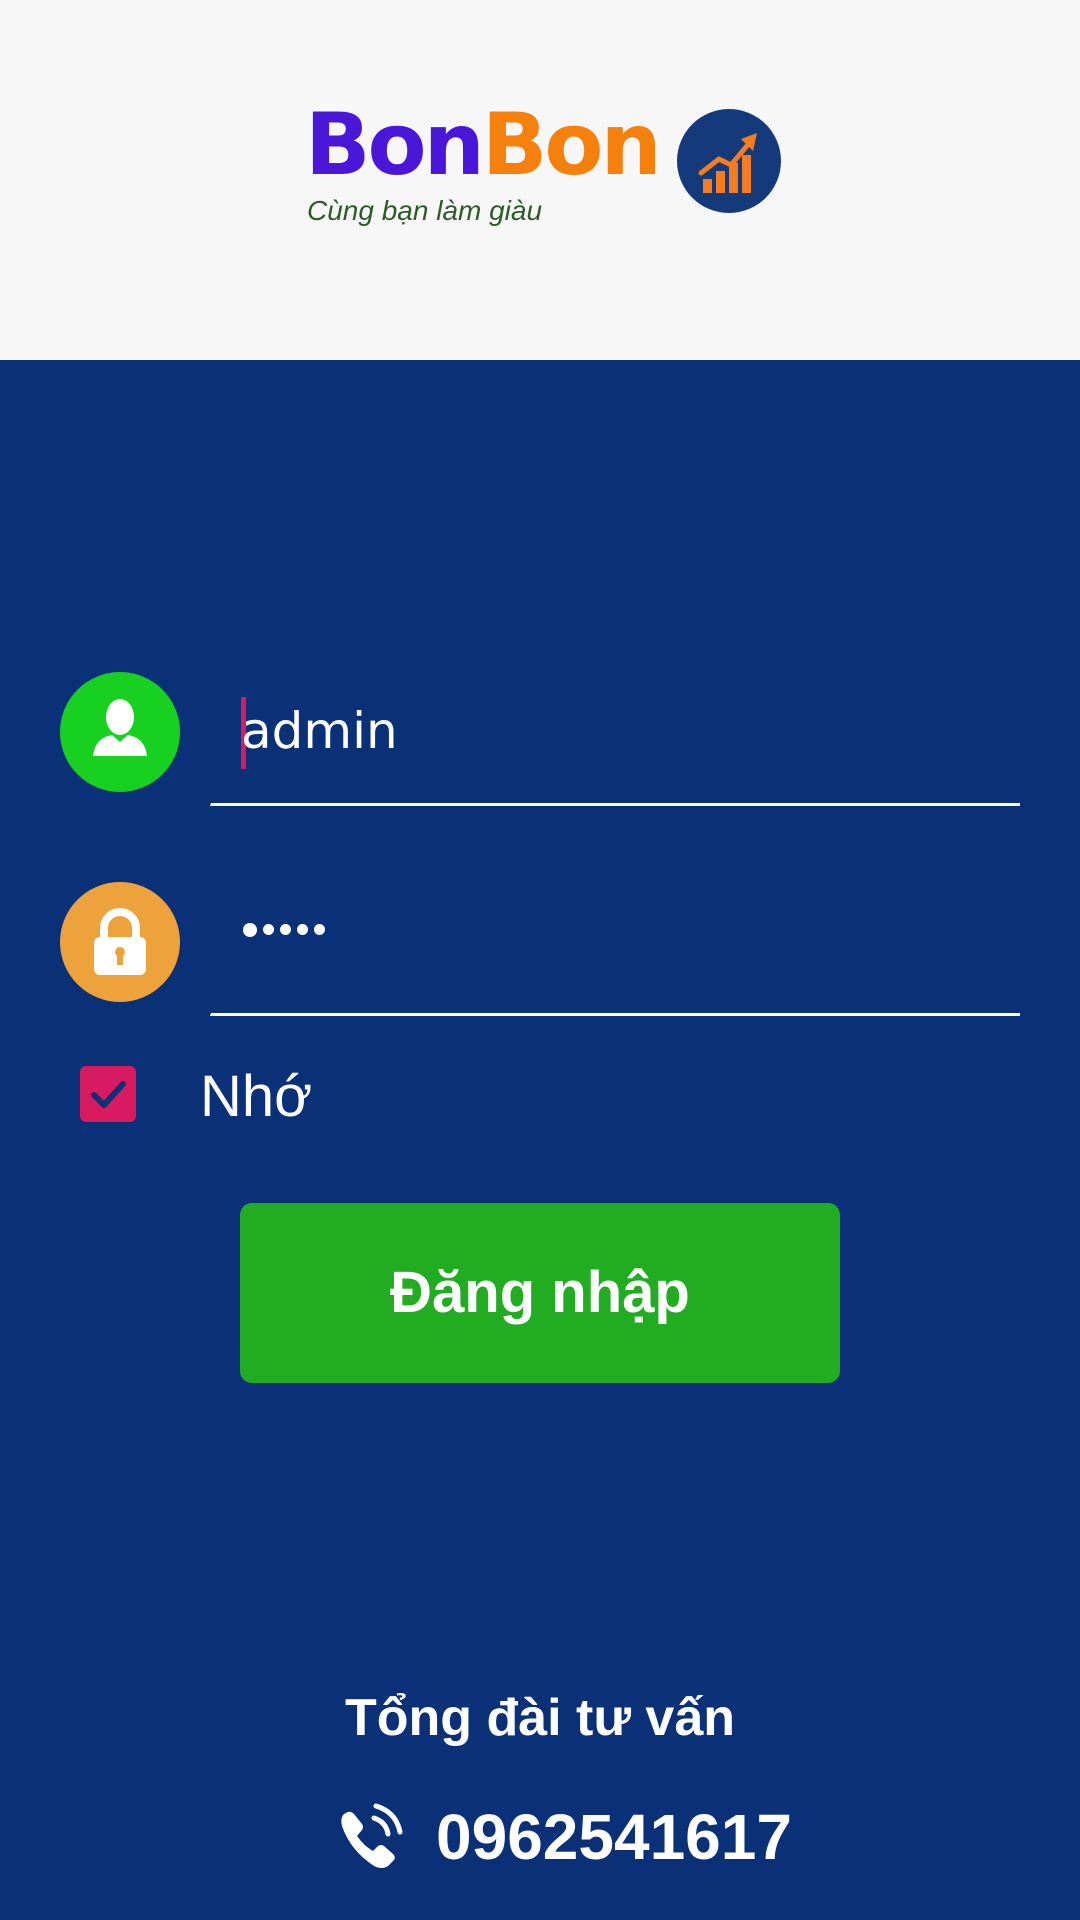 The width and height of the screenshot is (1080, 1920). I want to click on brand-tagline: Cùng bạn làm giàu, so click(425, 210).